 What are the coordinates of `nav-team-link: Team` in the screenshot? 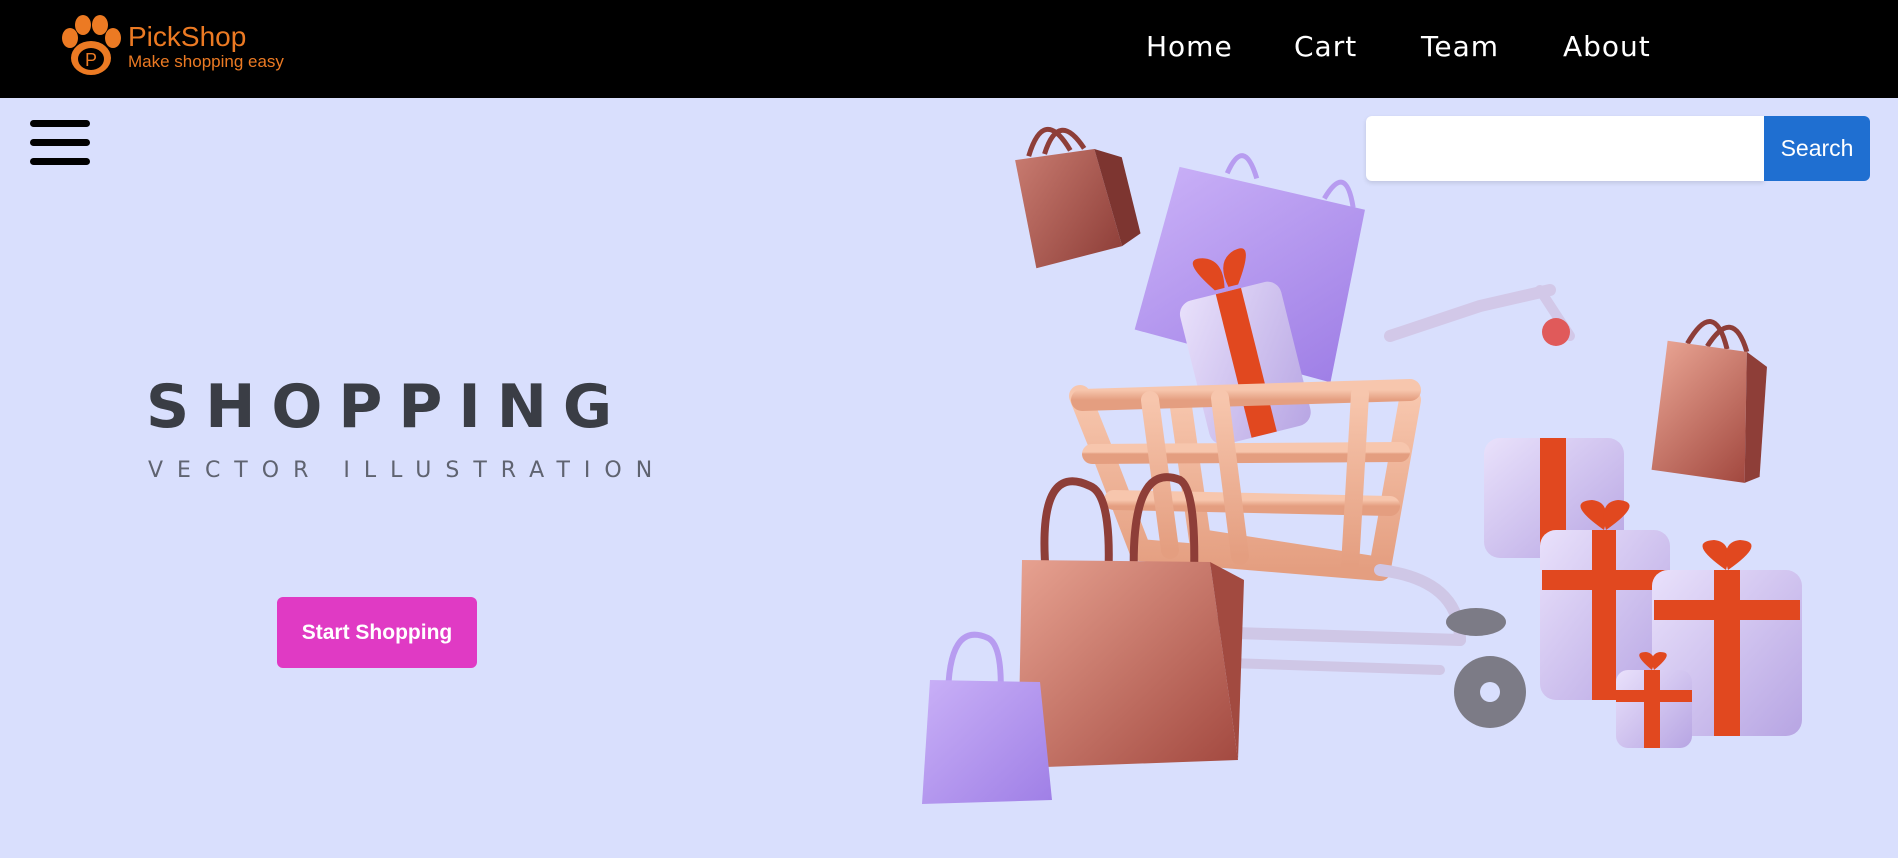 It's located at (1460, 46).